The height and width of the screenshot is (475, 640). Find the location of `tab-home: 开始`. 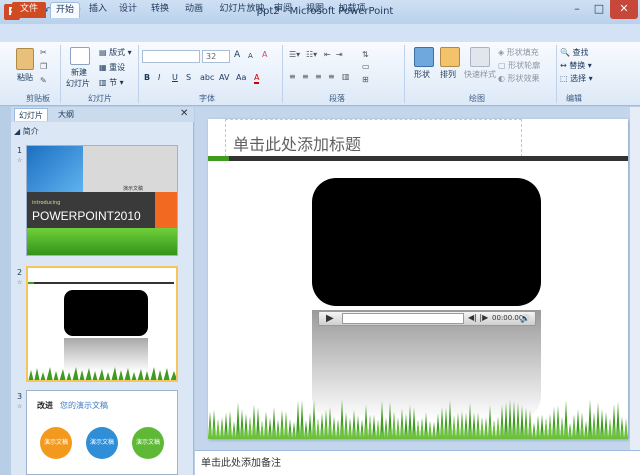

tab-home: 开始 is located at coordinates (65, 10).